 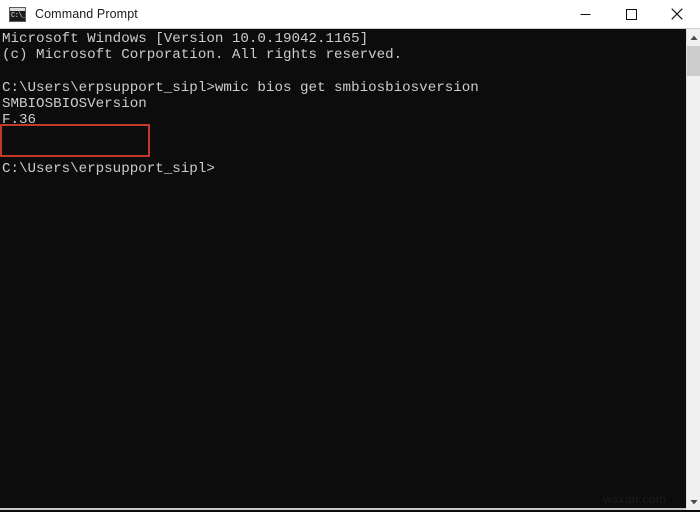 I want to click on icon-prompt-glyph: C:\_, so click(x=18, y=15).